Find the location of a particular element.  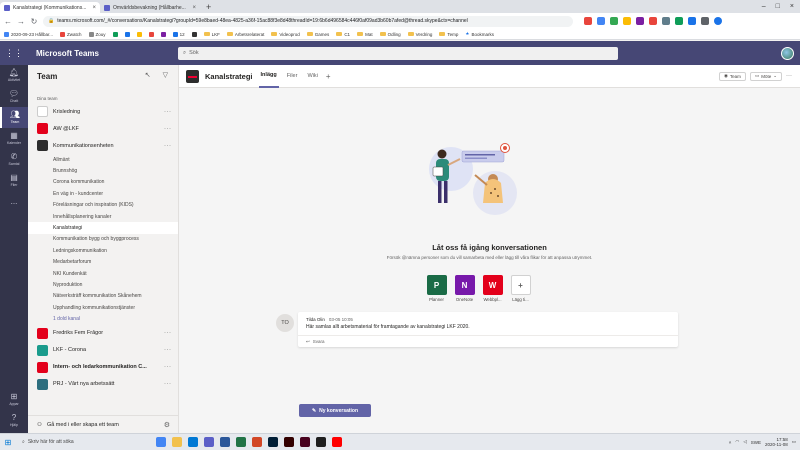

team-item: LKF - Corona ··· is located at coordinates (103, 350).